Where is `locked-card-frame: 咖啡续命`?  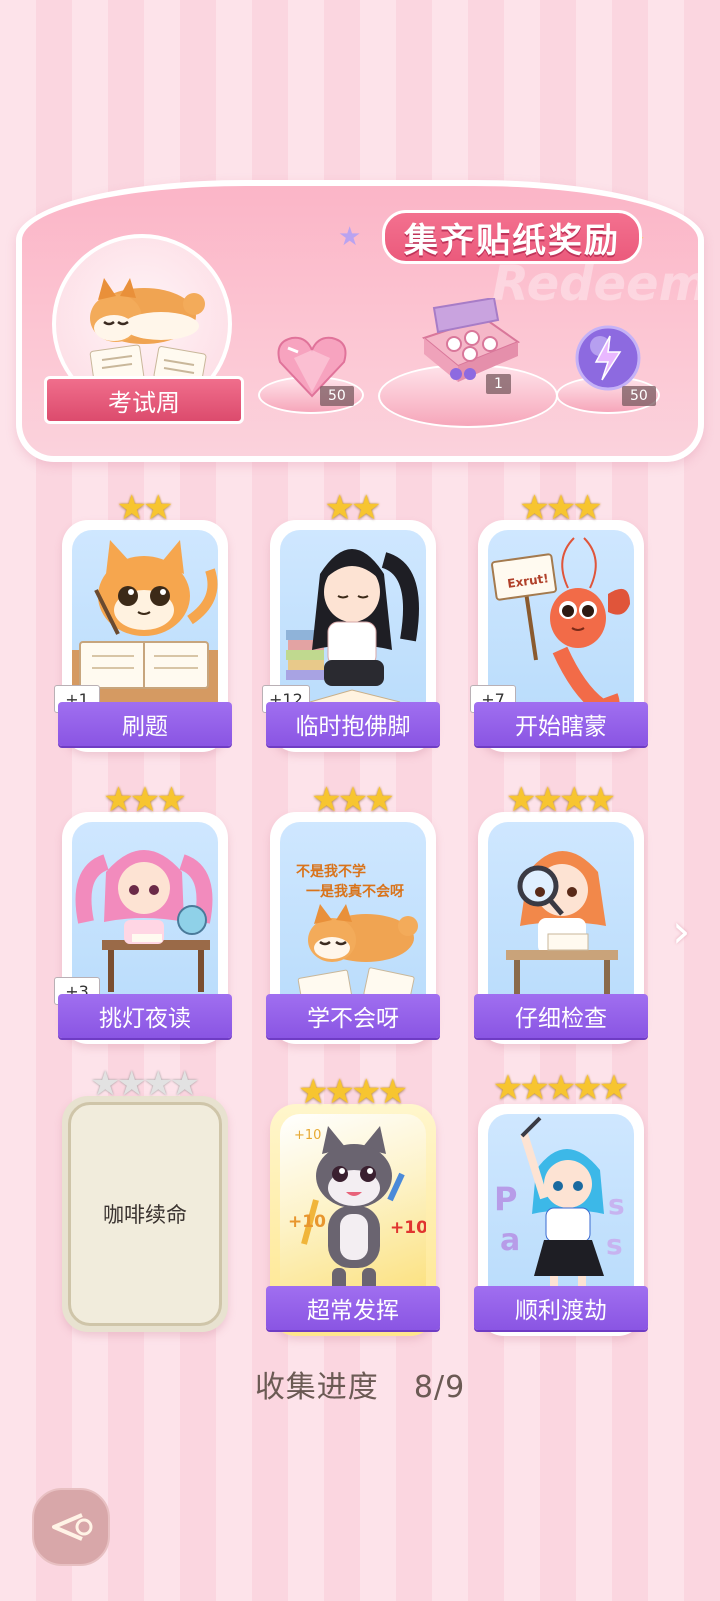 locked-card-frame: 咖啡续命 is located at coordinates (145, 1214).